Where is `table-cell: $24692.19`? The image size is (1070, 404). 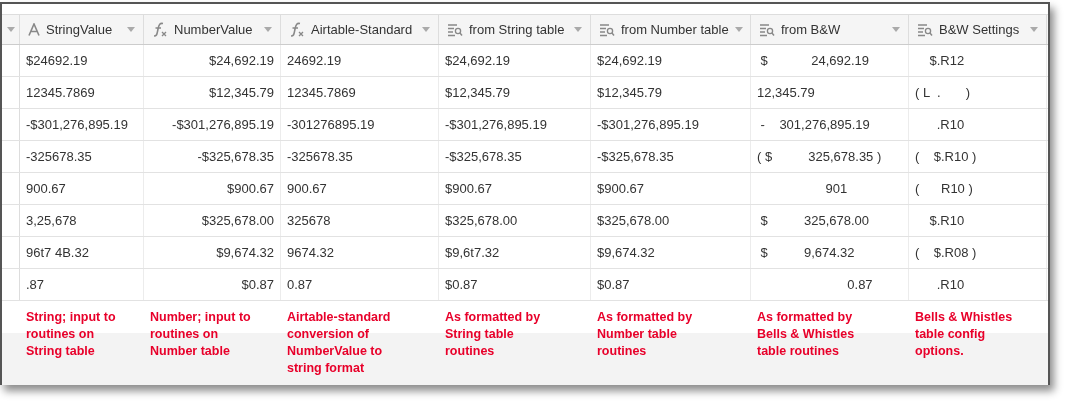
table-cell: $24692.19 is located at coordinates (82, 61).